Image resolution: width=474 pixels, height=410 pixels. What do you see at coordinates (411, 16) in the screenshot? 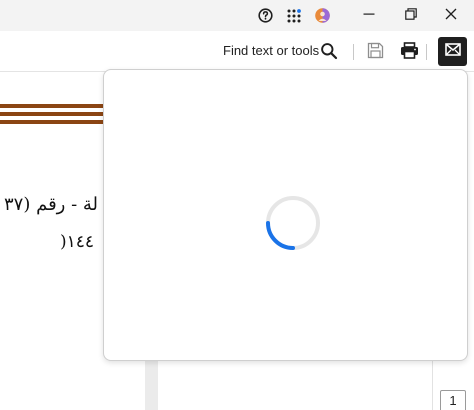
I see `restore-icon` at bounding box center [411, 16].